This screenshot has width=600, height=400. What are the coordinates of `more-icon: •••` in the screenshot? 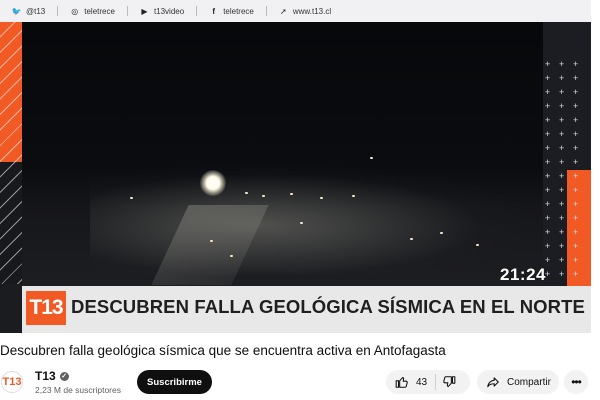 It's located at (576, 382).